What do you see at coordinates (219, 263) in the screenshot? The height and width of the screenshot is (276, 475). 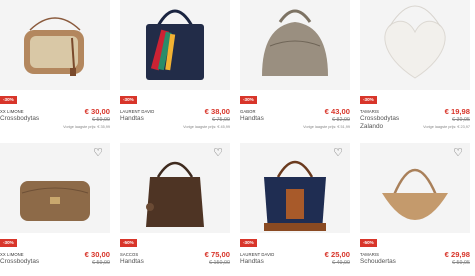 I see `product-old-price: € 150,00` at bounding box center [219, 263].